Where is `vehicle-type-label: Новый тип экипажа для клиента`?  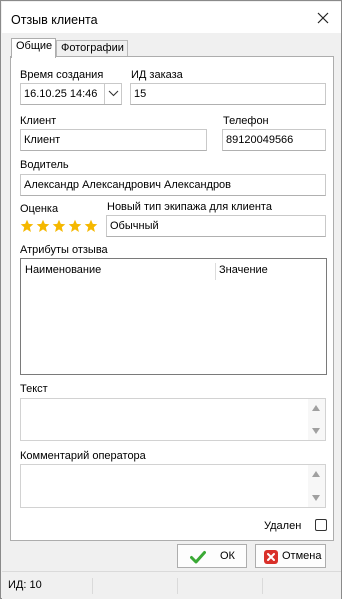
vehicle-type-label: Новый тип экипажа для клиента is located at coordinates (189, 207).